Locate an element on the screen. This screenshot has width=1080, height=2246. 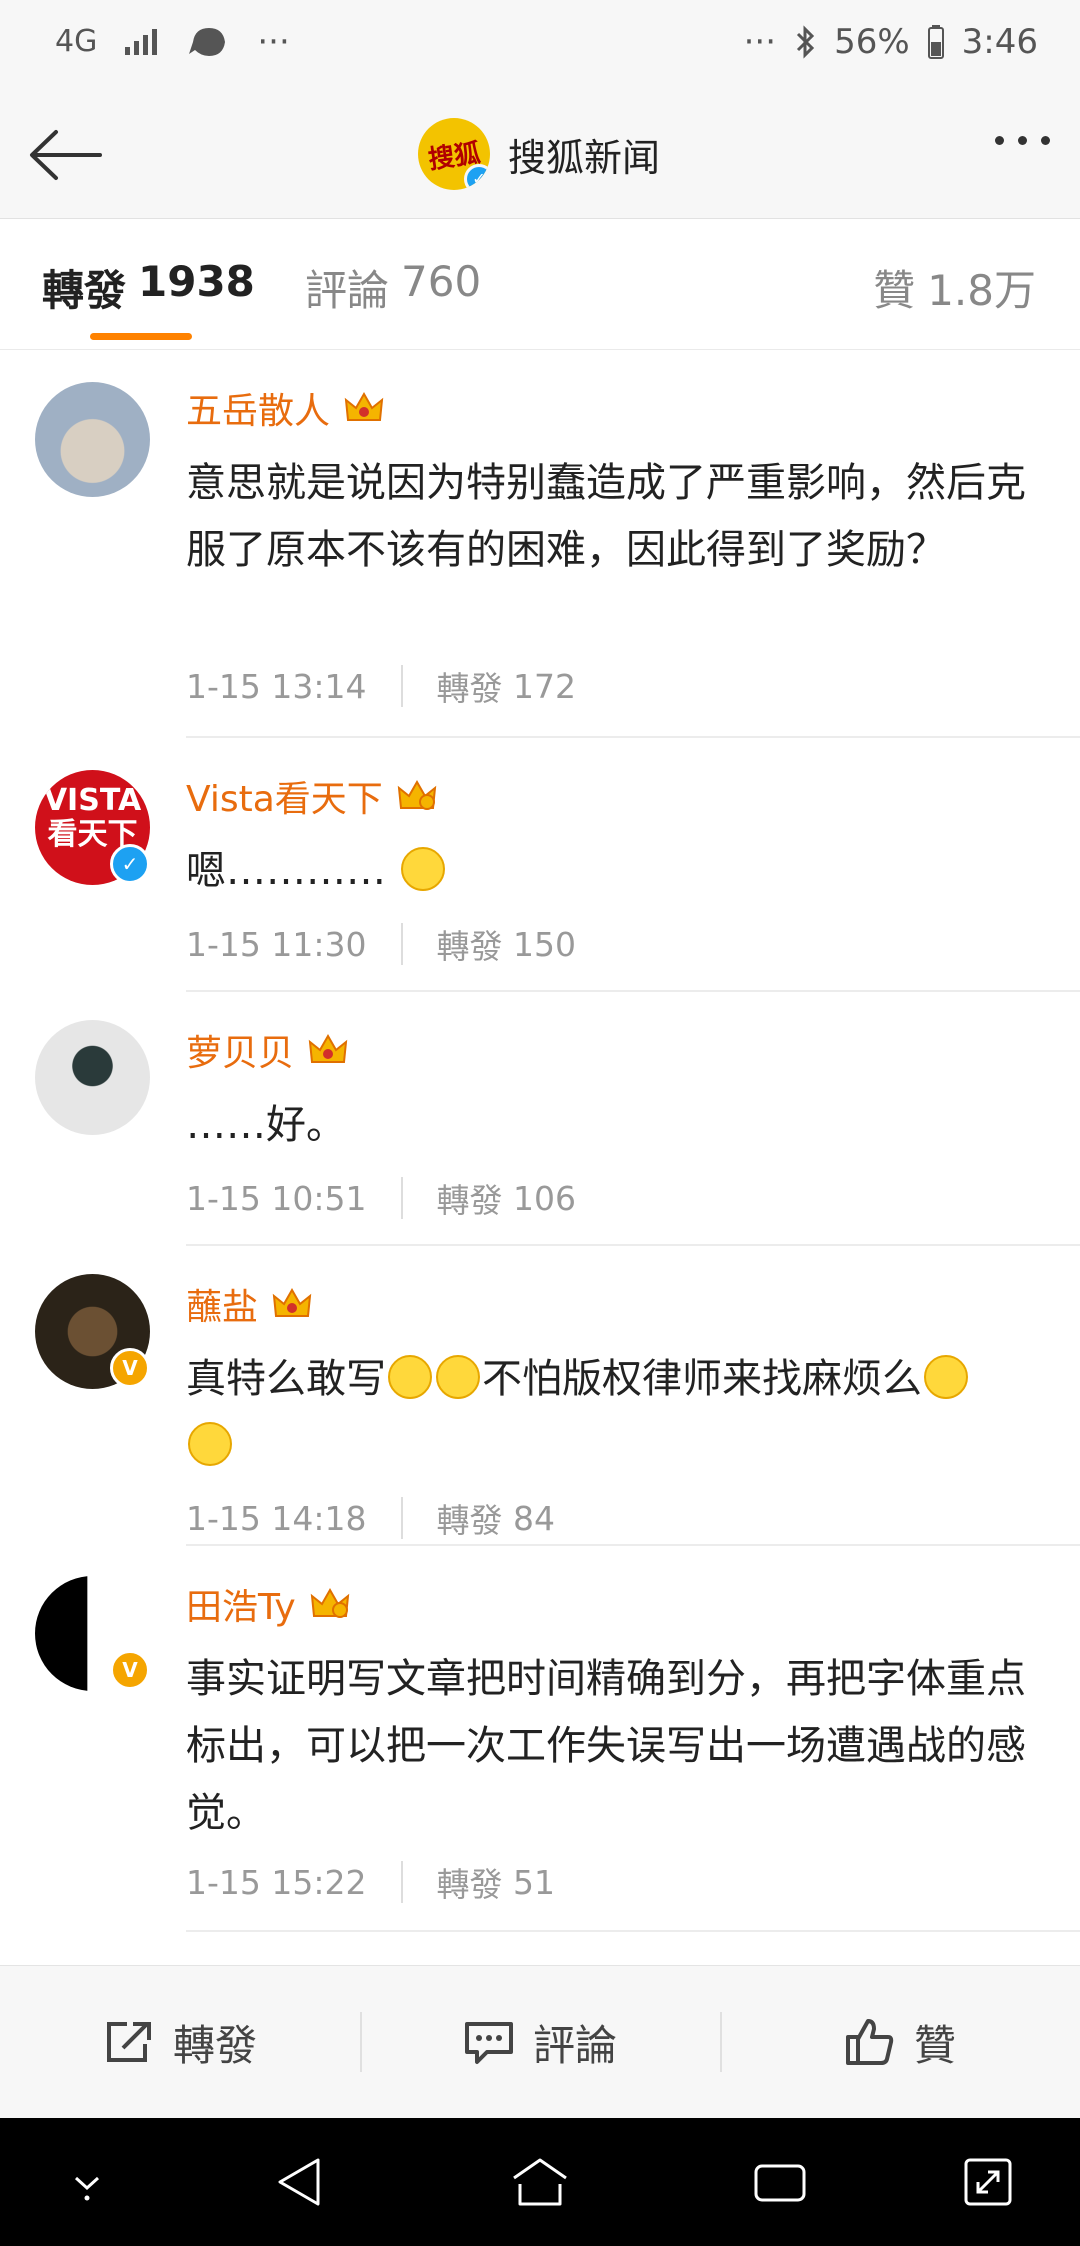
avatar-text: VISTA is located at coordinates (92, 800).